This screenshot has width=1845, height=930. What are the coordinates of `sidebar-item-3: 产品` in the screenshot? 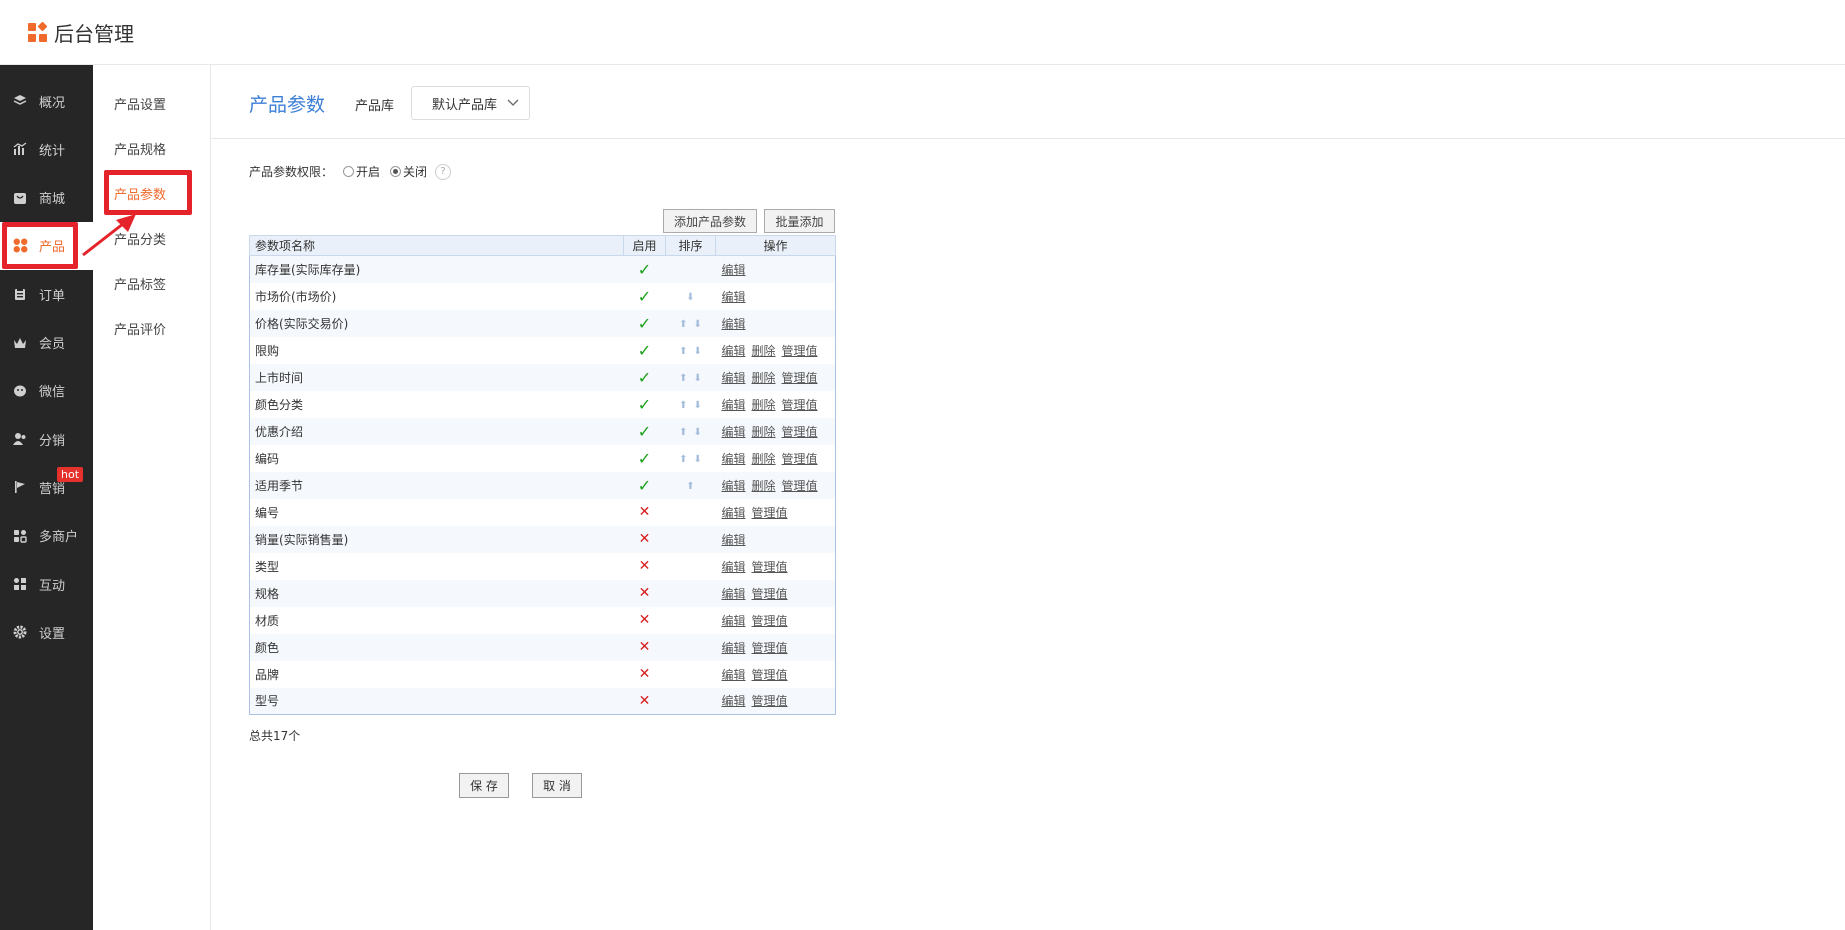 It's located at (46, 245).